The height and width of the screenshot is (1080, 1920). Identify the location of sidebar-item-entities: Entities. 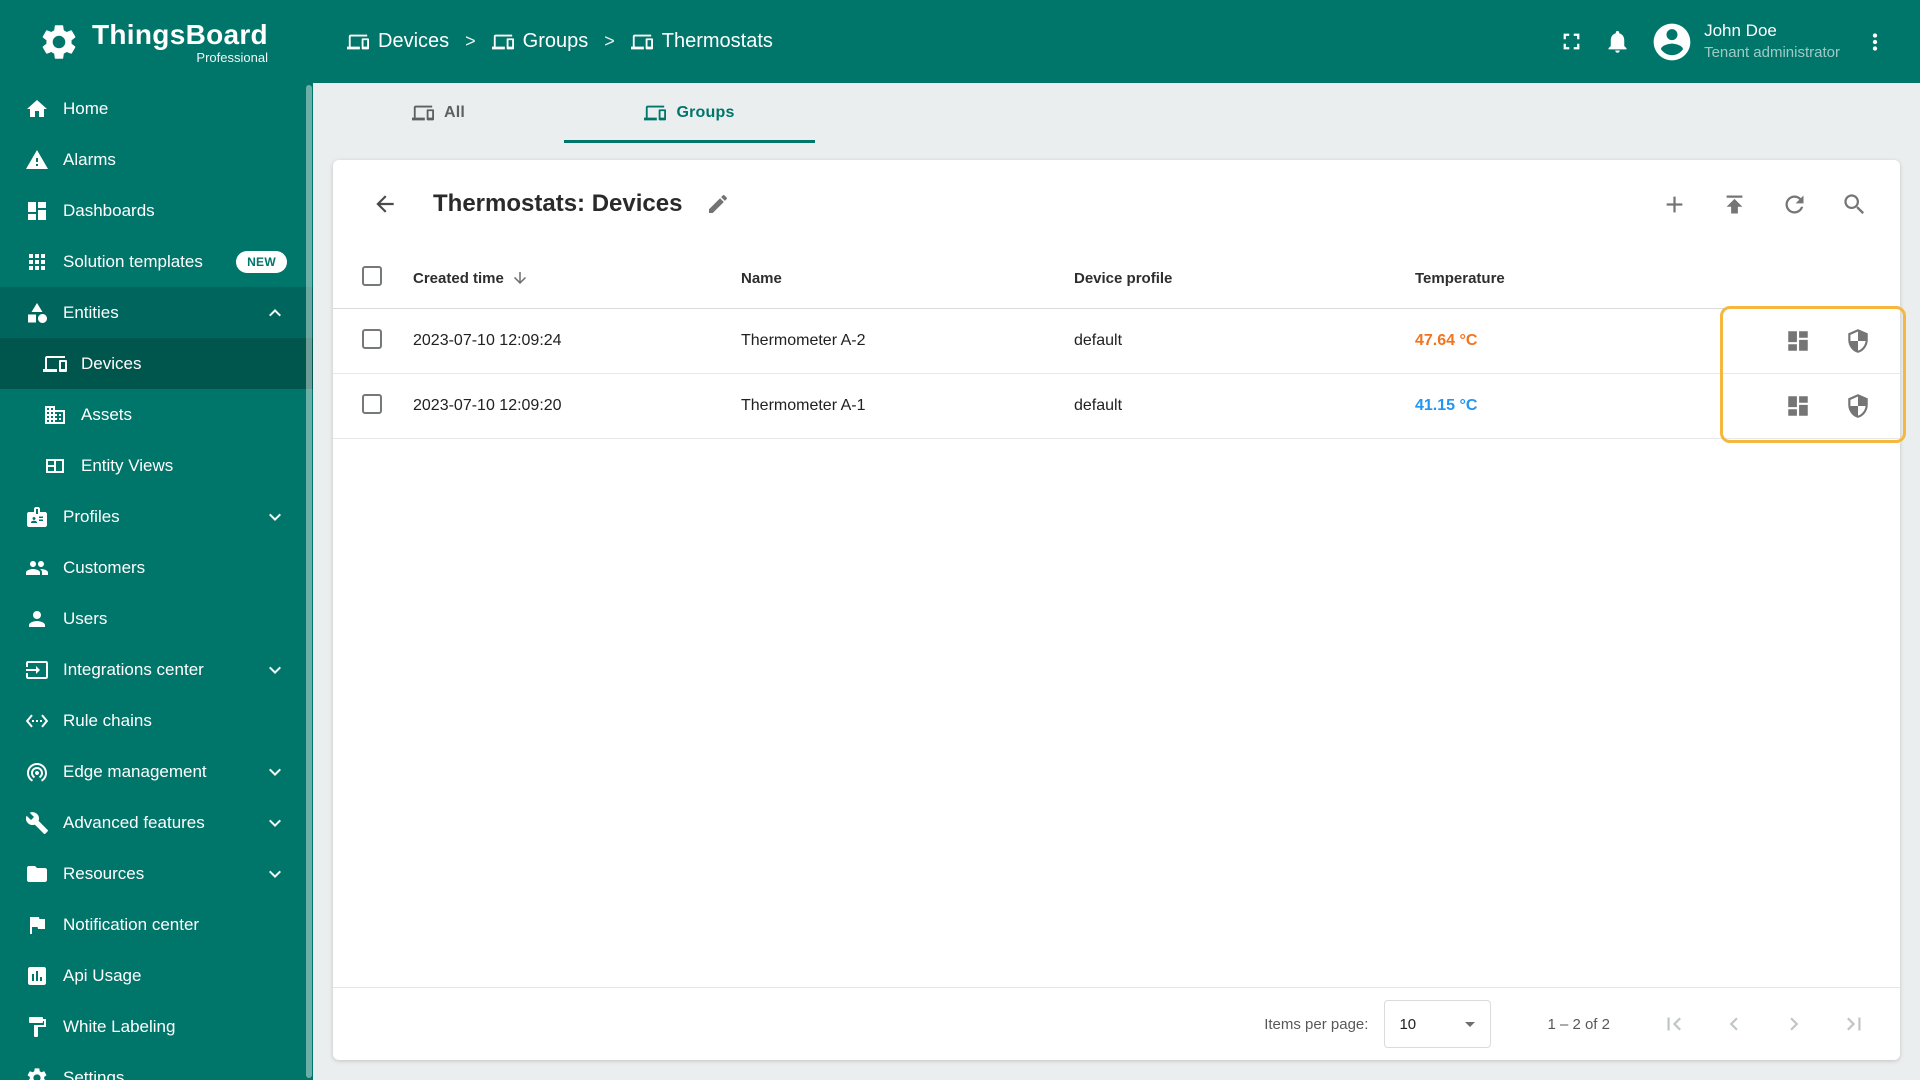
(156, 312).